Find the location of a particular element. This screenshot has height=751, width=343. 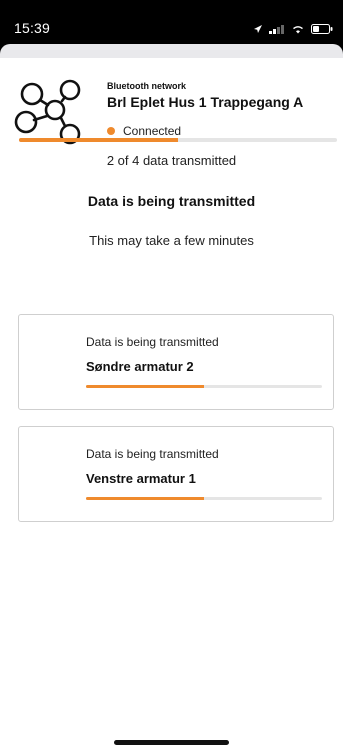

status-time: 15:39 is located at coordinates (32, 28).